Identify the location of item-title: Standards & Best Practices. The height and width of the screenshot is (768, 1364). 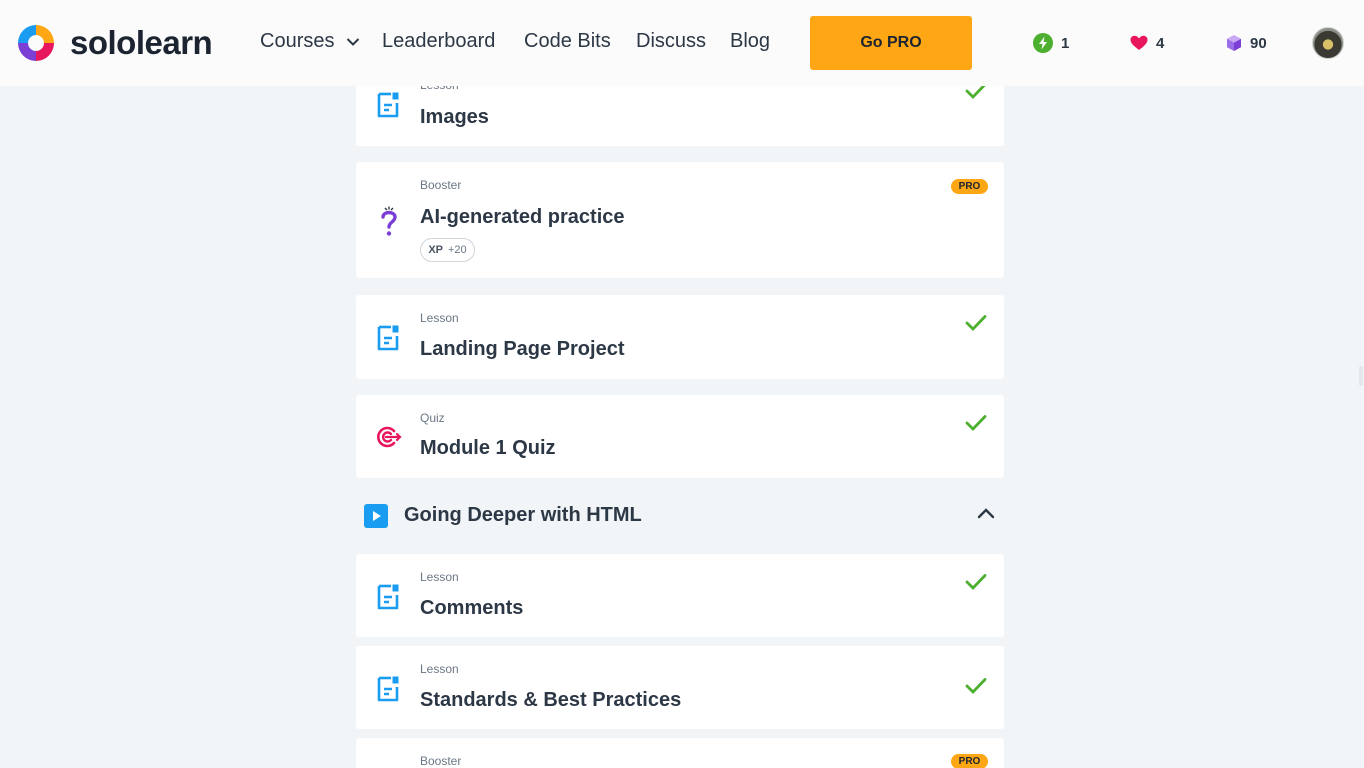
(551, 700).